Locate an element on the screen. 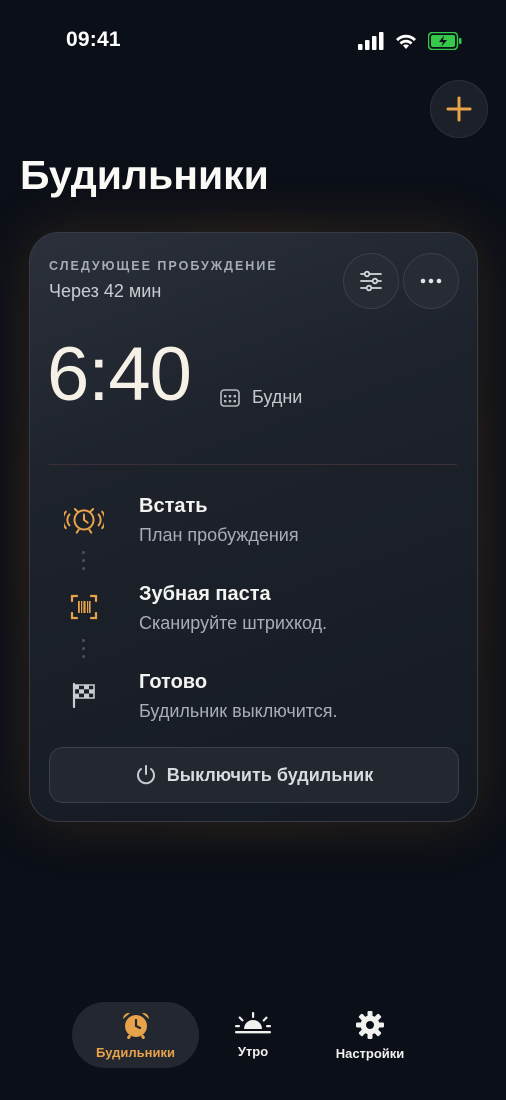  more-options-button is located at coordinates (431, 281).